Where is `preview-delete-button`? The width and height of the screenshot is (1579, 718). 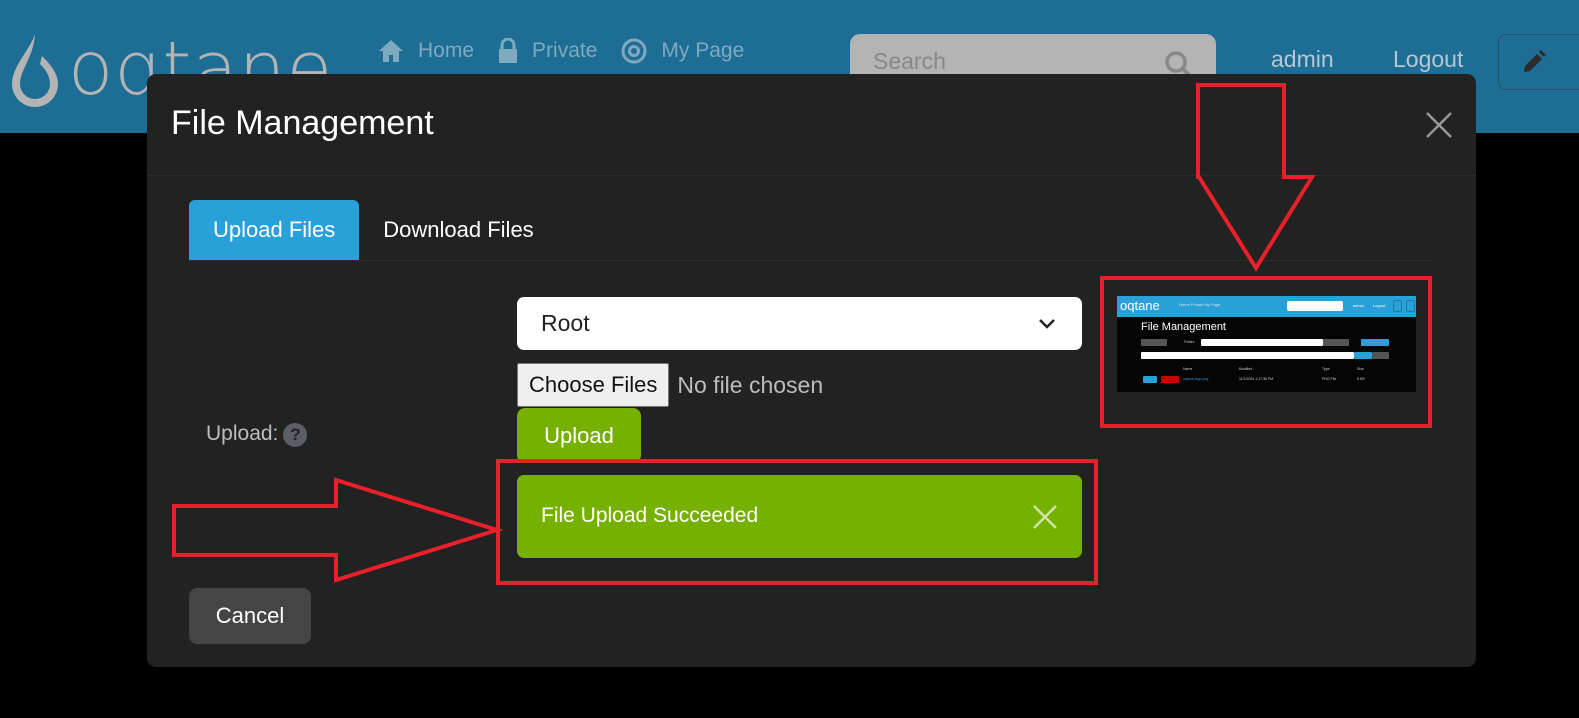
preview-delete-button is located at coordinates (1170, 379).